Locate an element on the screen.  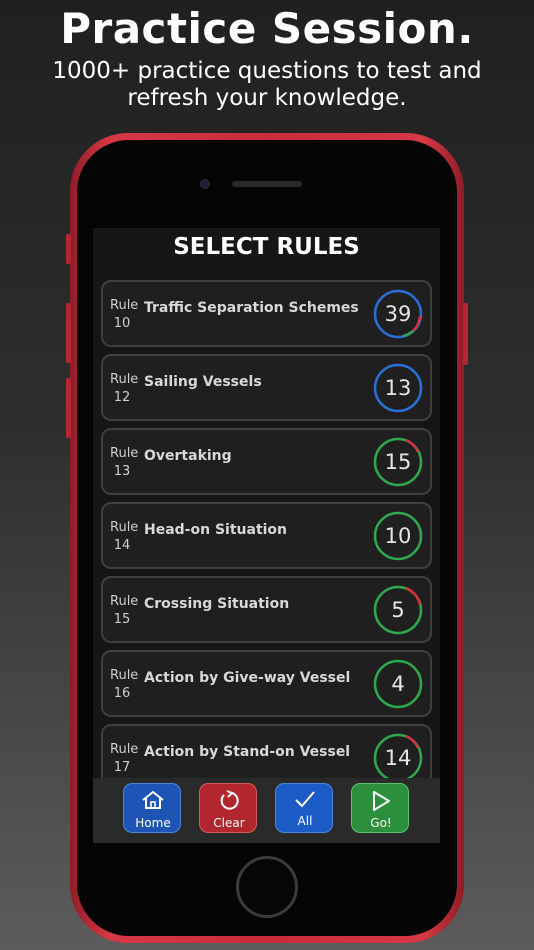
count-ring: 15 is located at coordinates (398, 462).